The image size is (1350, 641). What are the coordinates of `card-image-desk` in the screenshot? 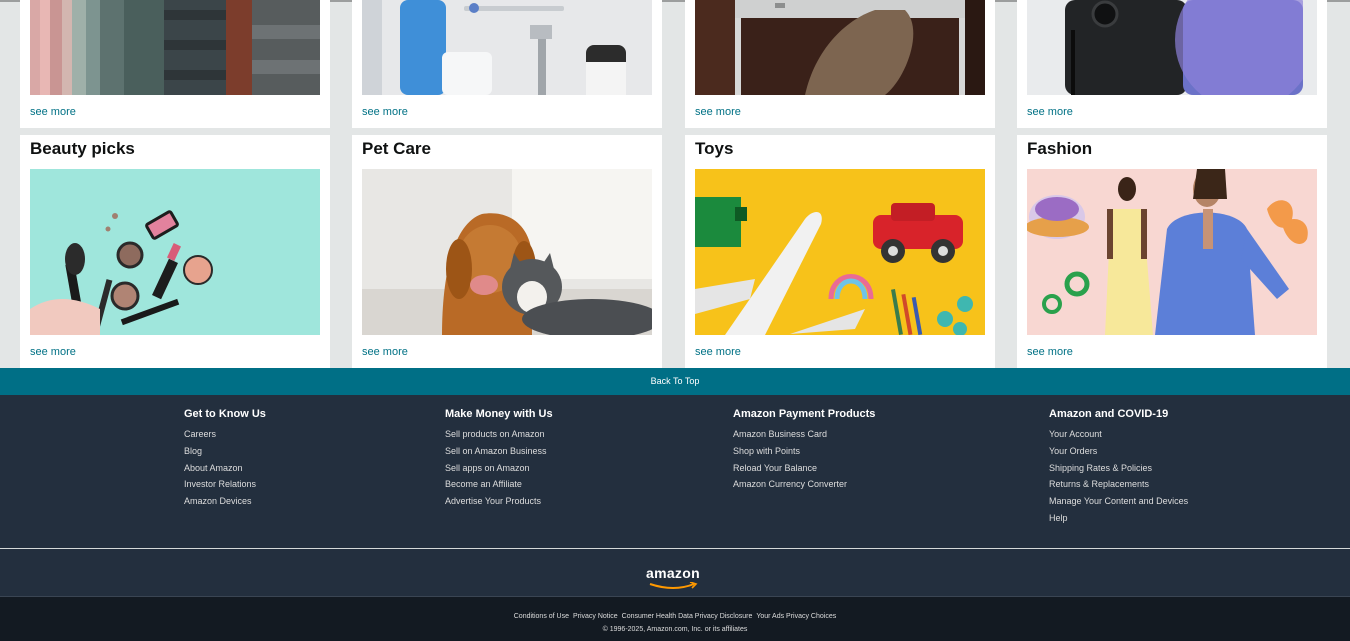 It's located at (840, 47).